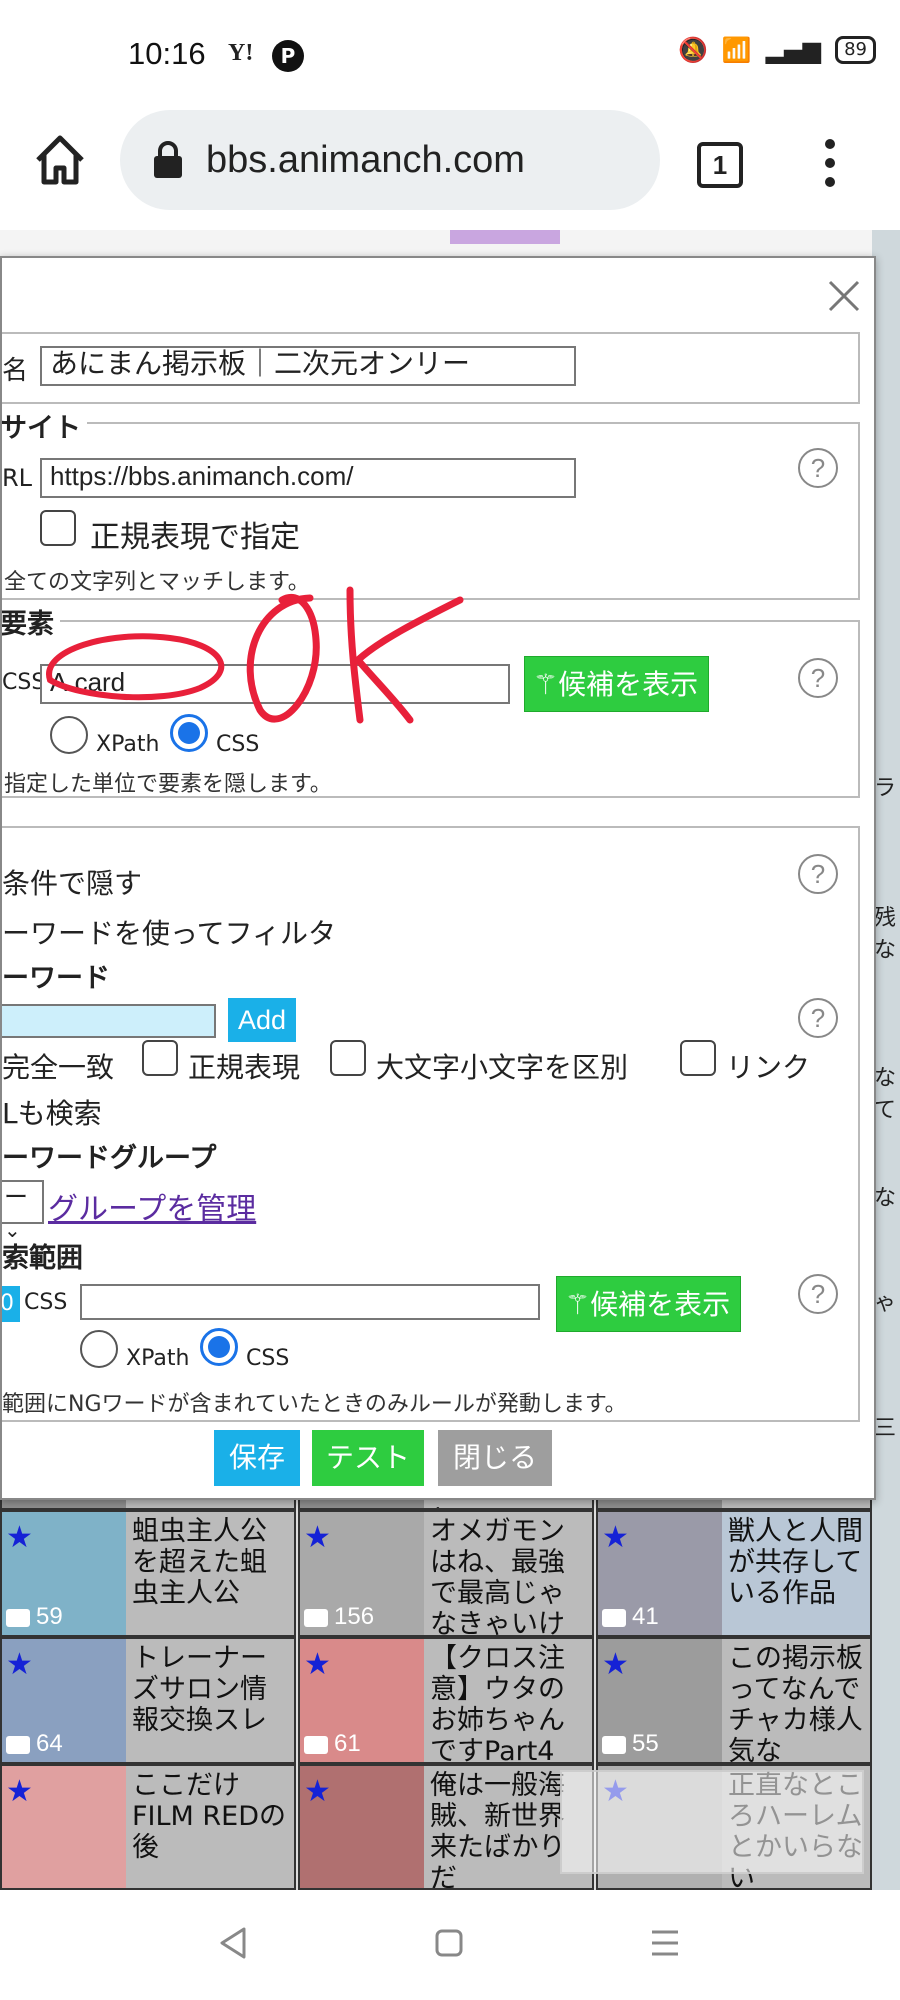 This screenshot has height=2000, width=900. What do you see at coordinates (844, 296) in the screenshot?
I see `close-icon` at bounding box center [844, 296].